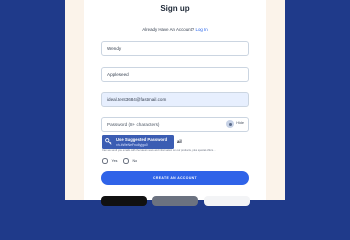  Describe the element at coordinates (142, 139) in the screenshot. I see `suggest-title: Use Suggested Password` at that location.